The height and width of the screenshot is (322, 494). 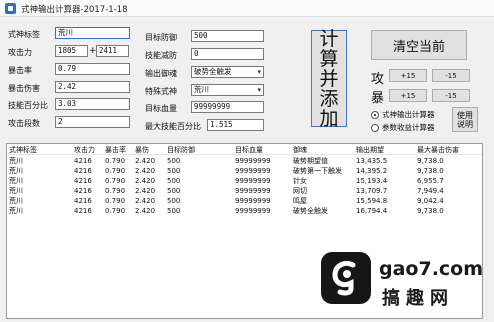 What do you see at coordinates (92, 33) in the screenshot?
I see `name-input: 荒川` at bounding box center [92, 33].